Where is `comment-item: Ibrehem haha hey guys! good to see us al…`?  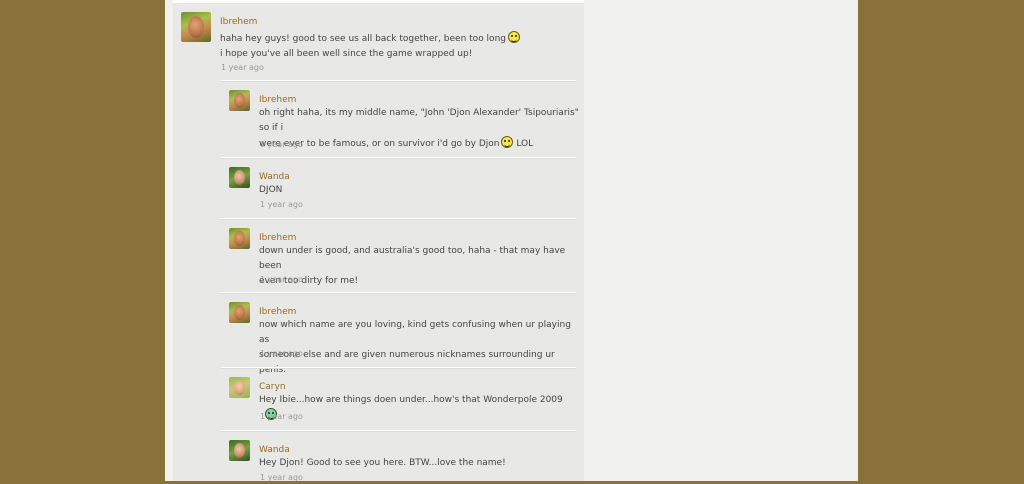 comment-item: Ibrehem haha hey guys! good to see us al… is located at coordinates (378, 42).